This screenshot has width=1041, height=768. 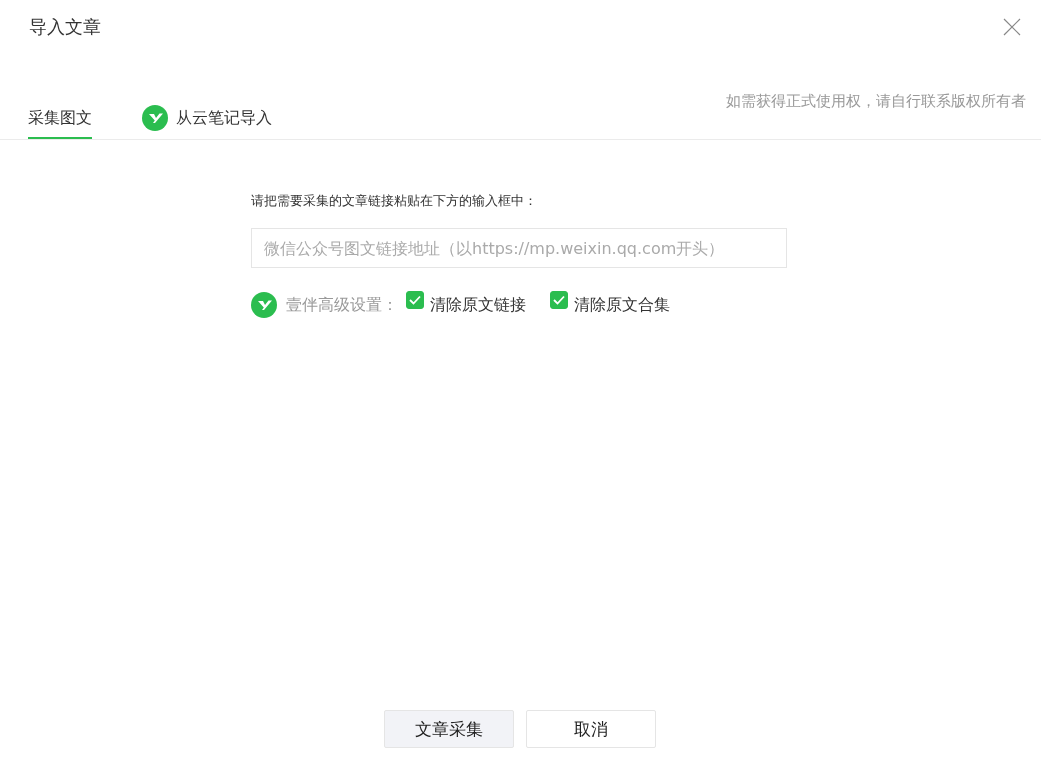 I want to click on tab: 采集图文, so click(x=60, y=122).